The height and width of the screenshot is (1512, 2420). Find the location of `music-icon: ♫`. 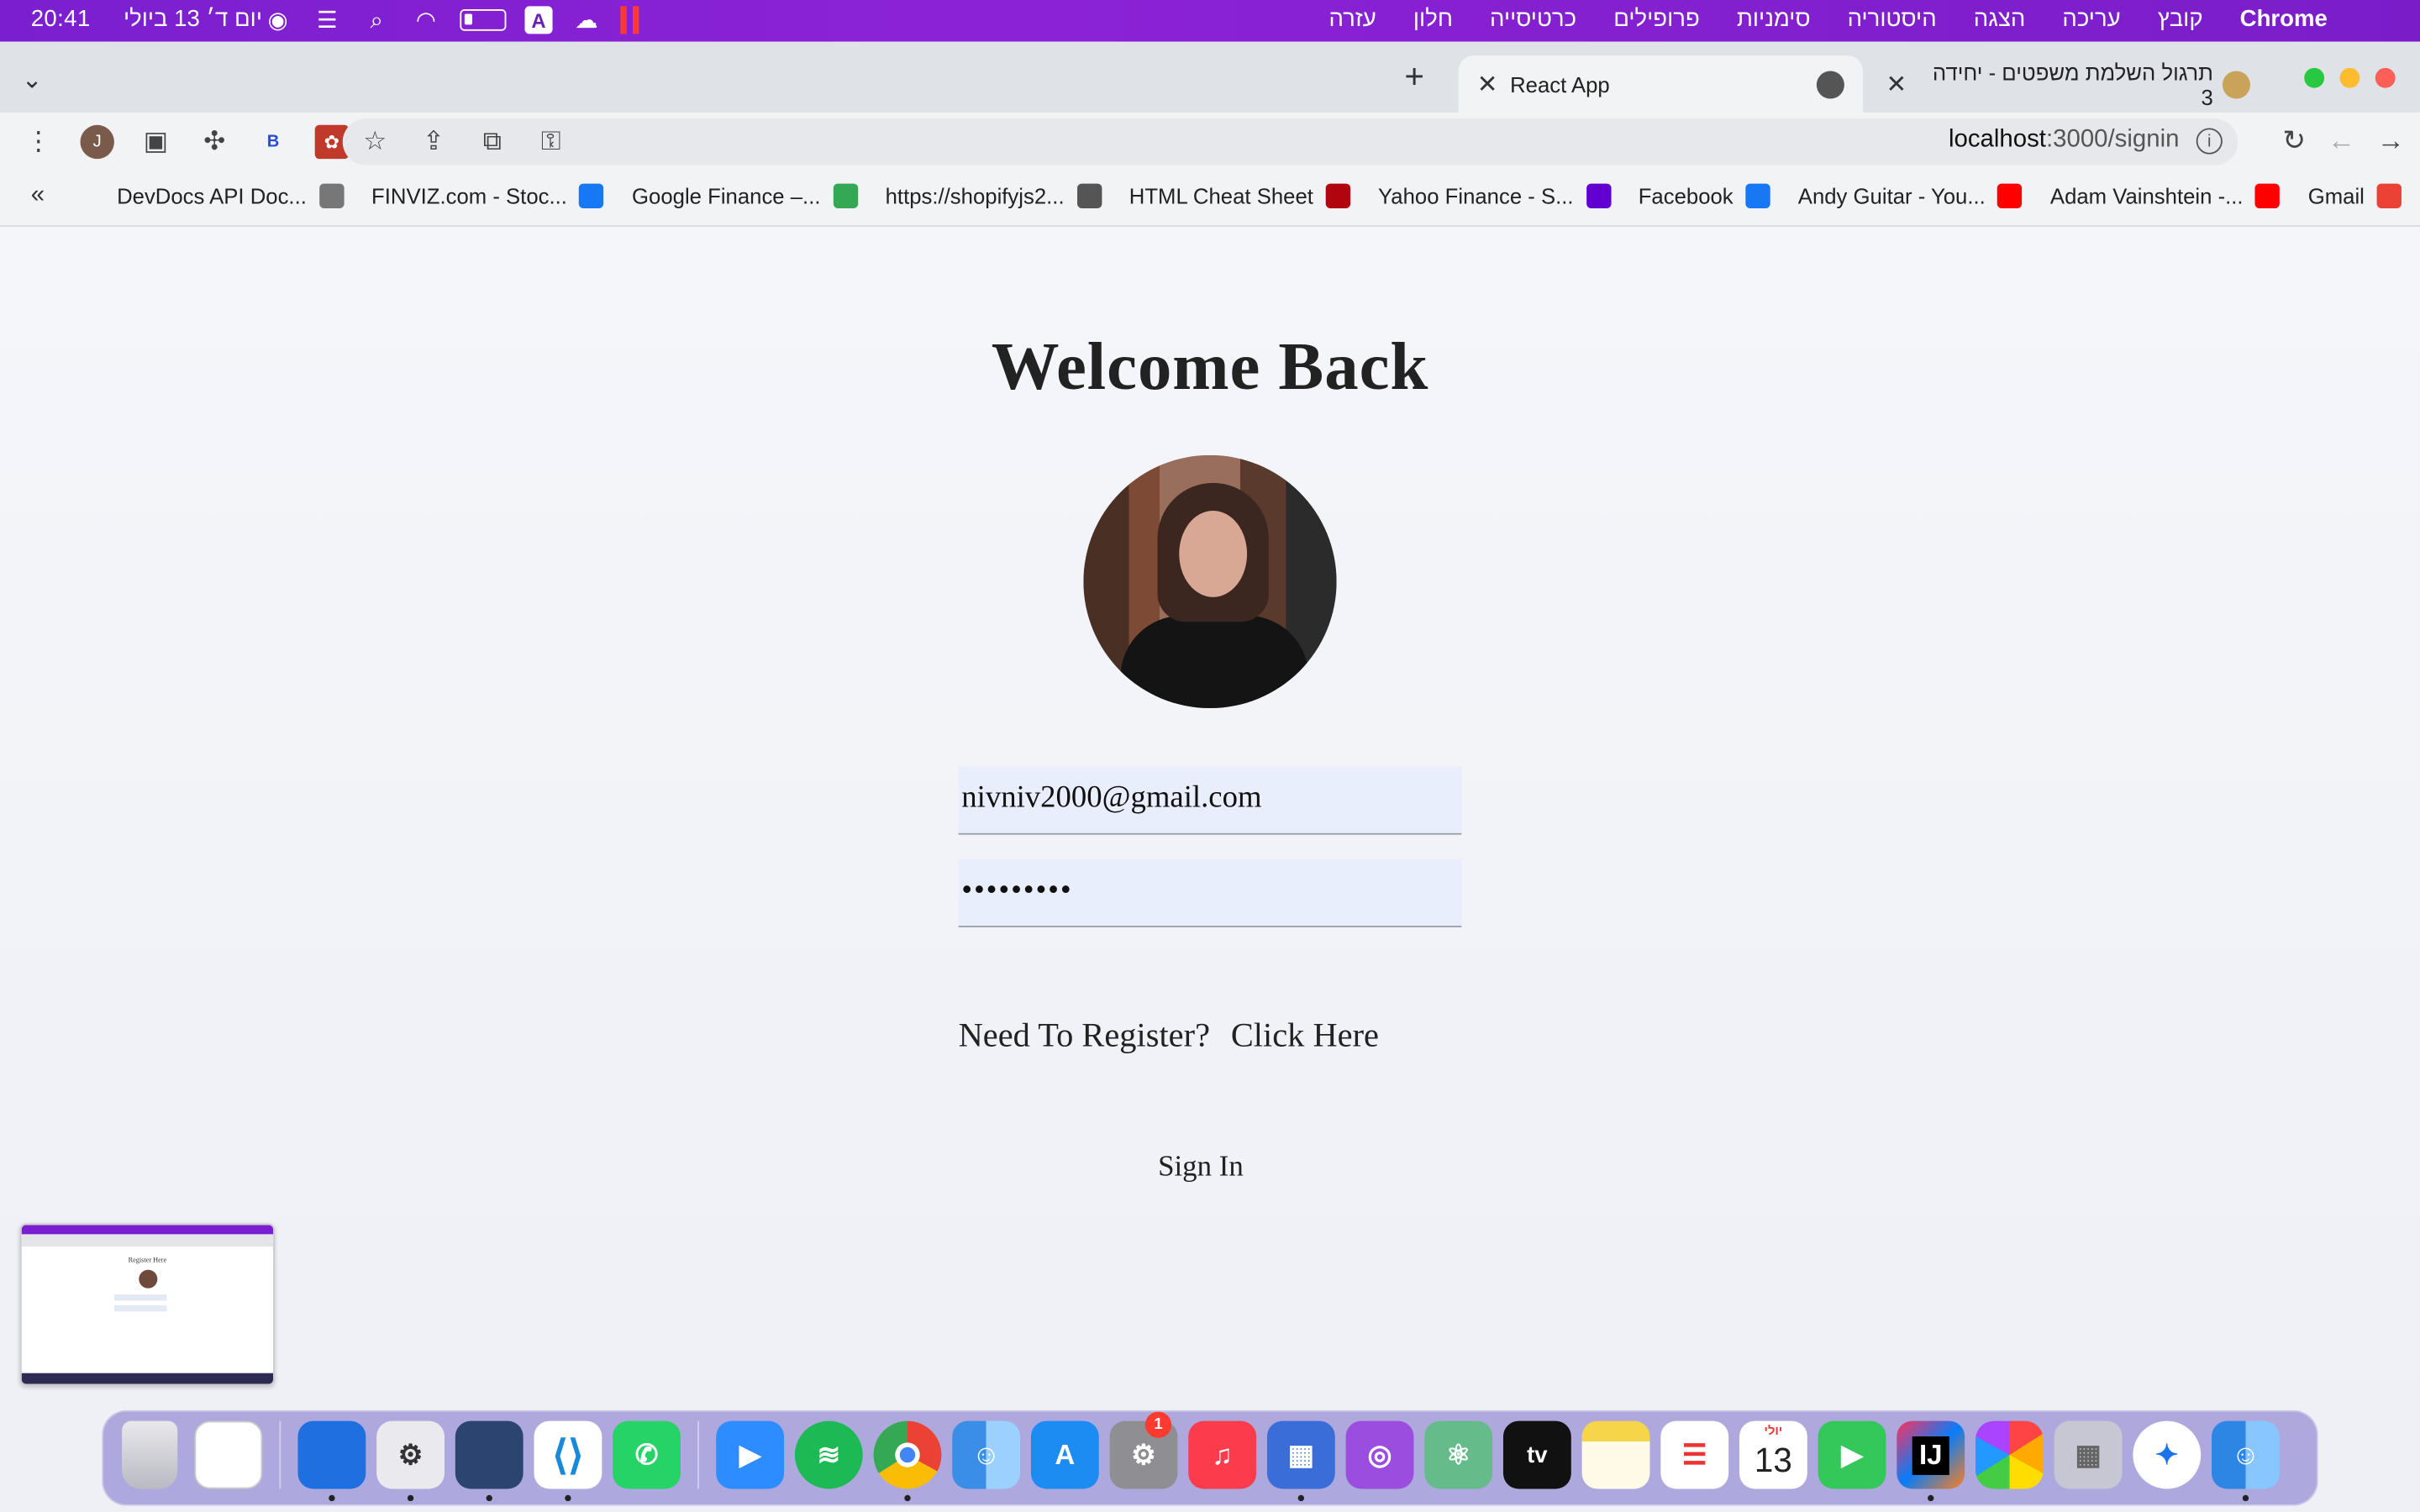

music-icon: ♫ is located at coordinates (1223, 1454).